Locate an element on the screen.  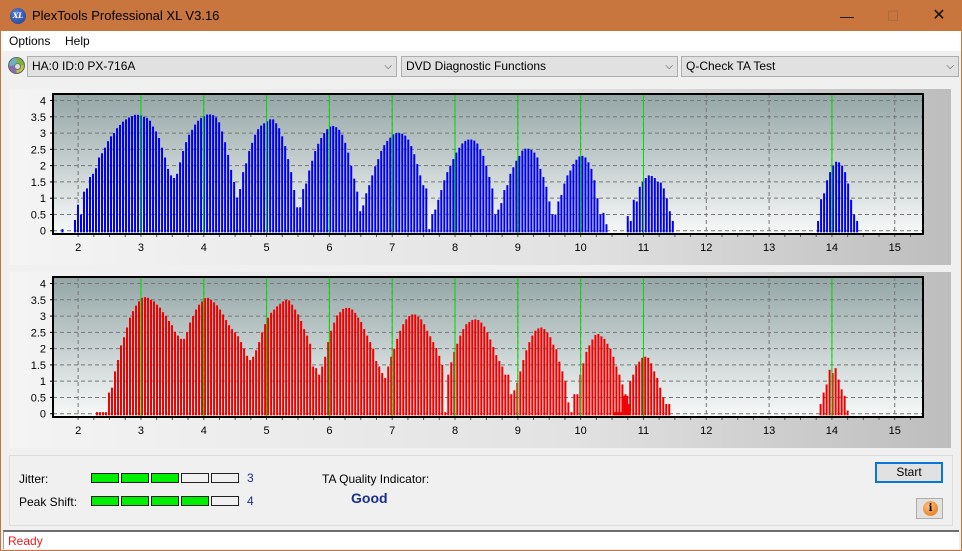
test-select: Q-Check TA Test ⌵ is located at coordinates (820, 66).